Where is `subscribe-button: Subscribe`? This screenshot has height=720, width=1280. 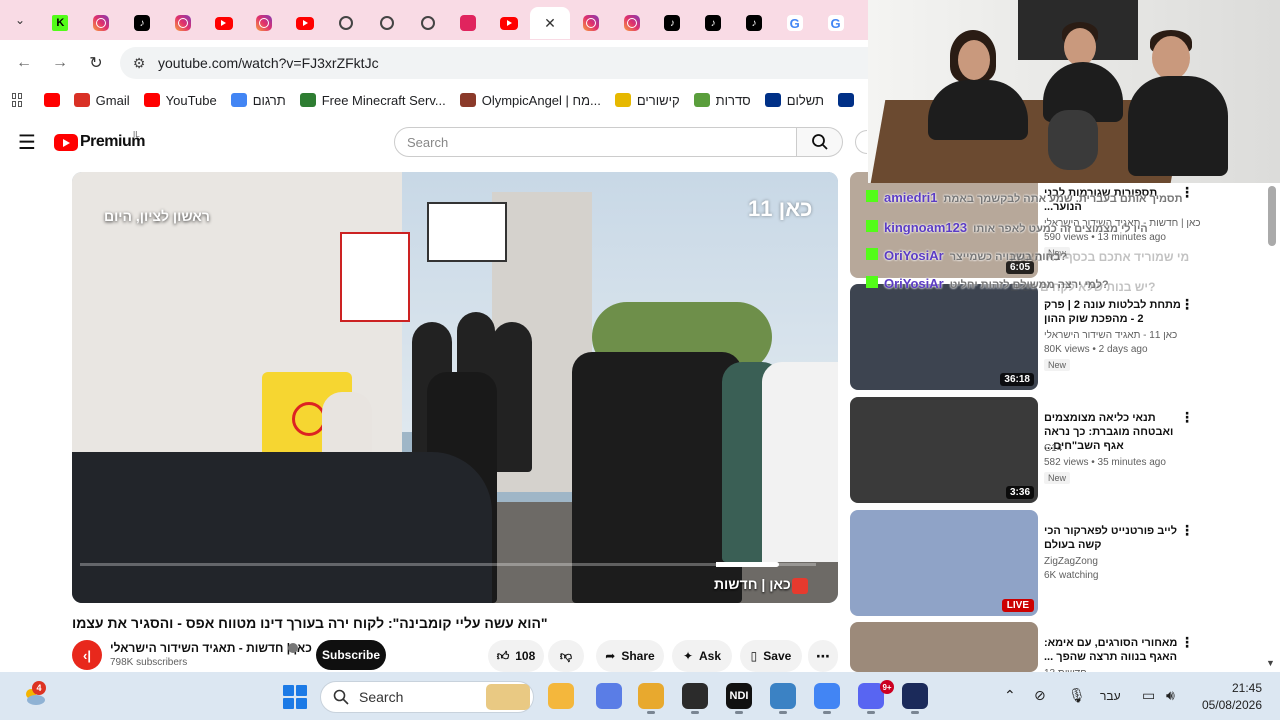
subscribe-button: Subscribe is located at coordinates (351, 655).